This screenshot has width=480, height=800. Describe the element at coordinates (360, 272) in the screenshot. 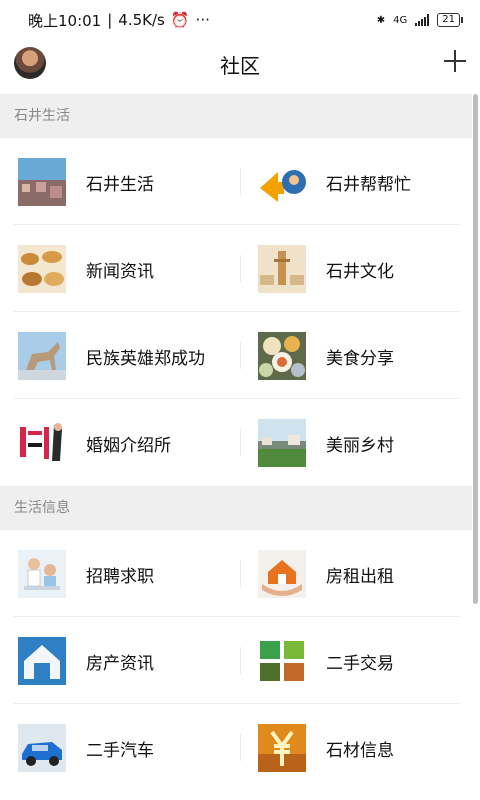

I see `item-label: 石井文化` at that location.